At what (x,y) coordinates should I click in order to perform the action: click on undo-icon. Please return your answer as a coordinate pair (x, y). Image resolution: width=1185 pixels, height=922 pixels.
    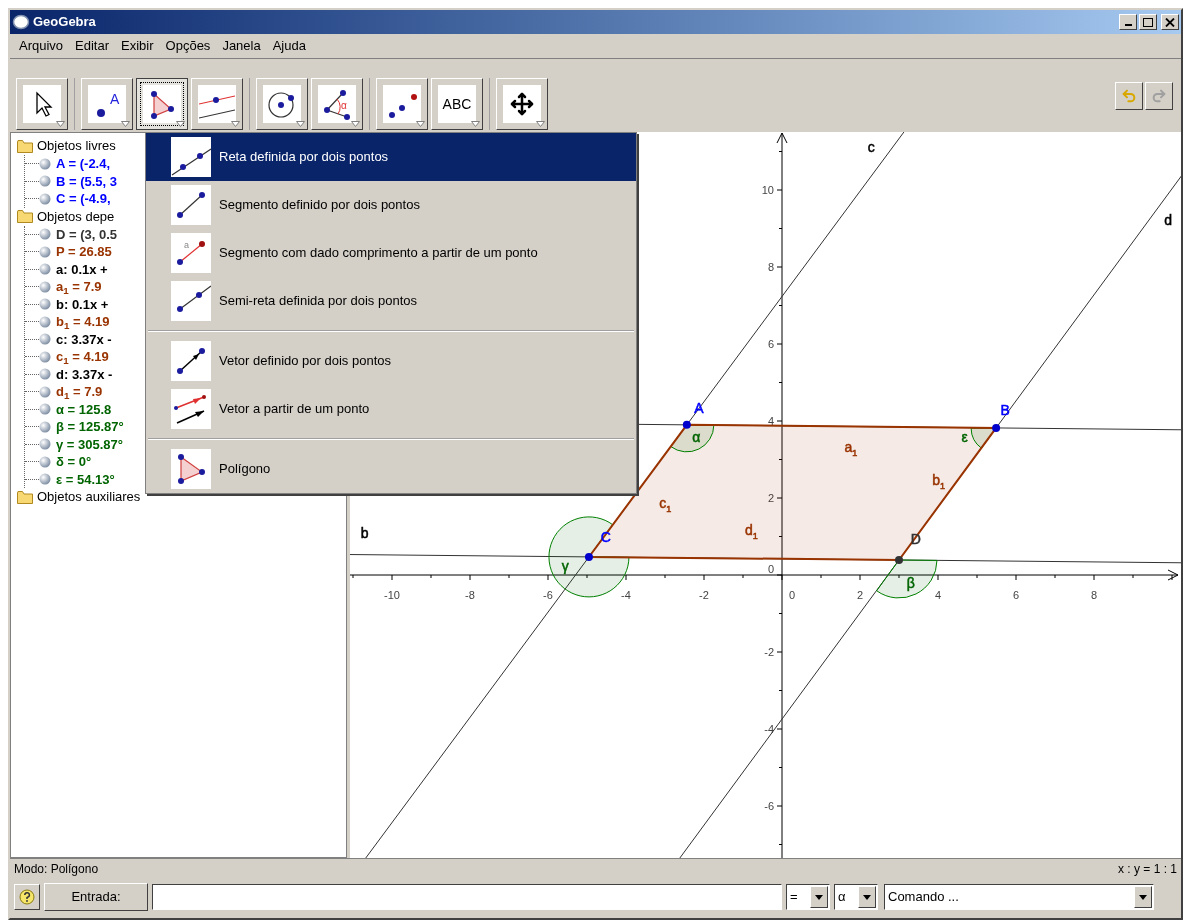
    Looking at the image, I should click on (1129, 96).